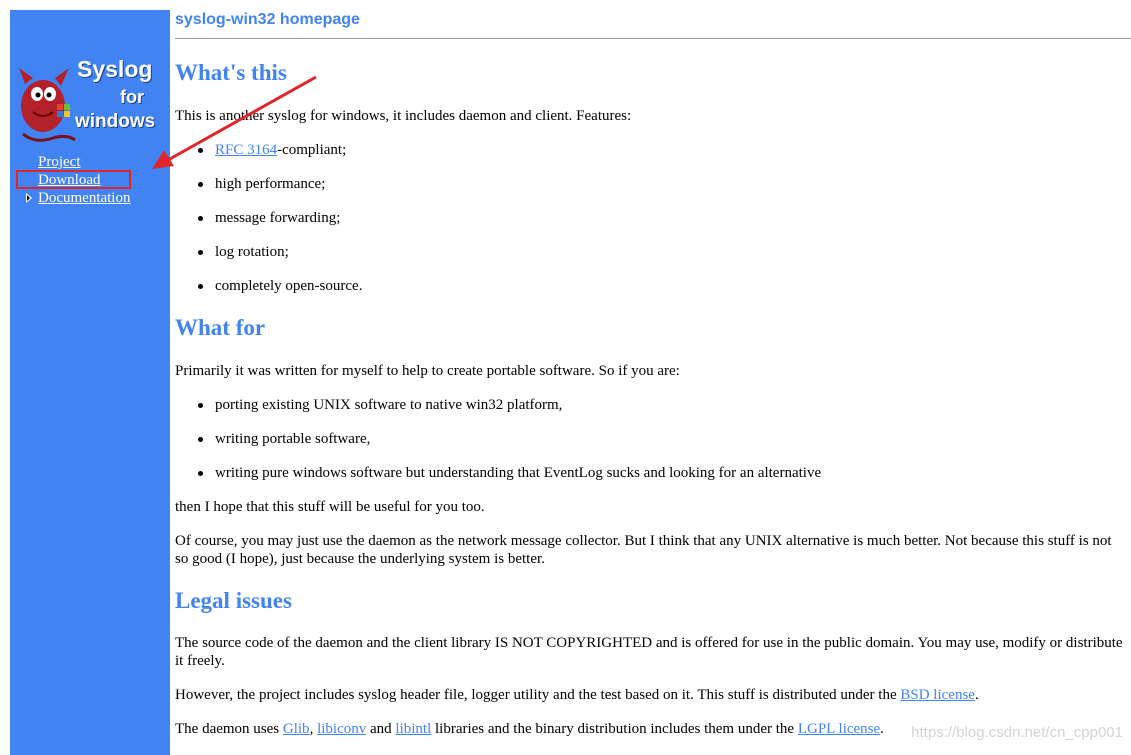 The width and height of the screenshot is (1131, 755). What do you see at coordinates (261, 184) in the screenshot?
I see `feature-item: high performance;` at bounding box center [261, 184].